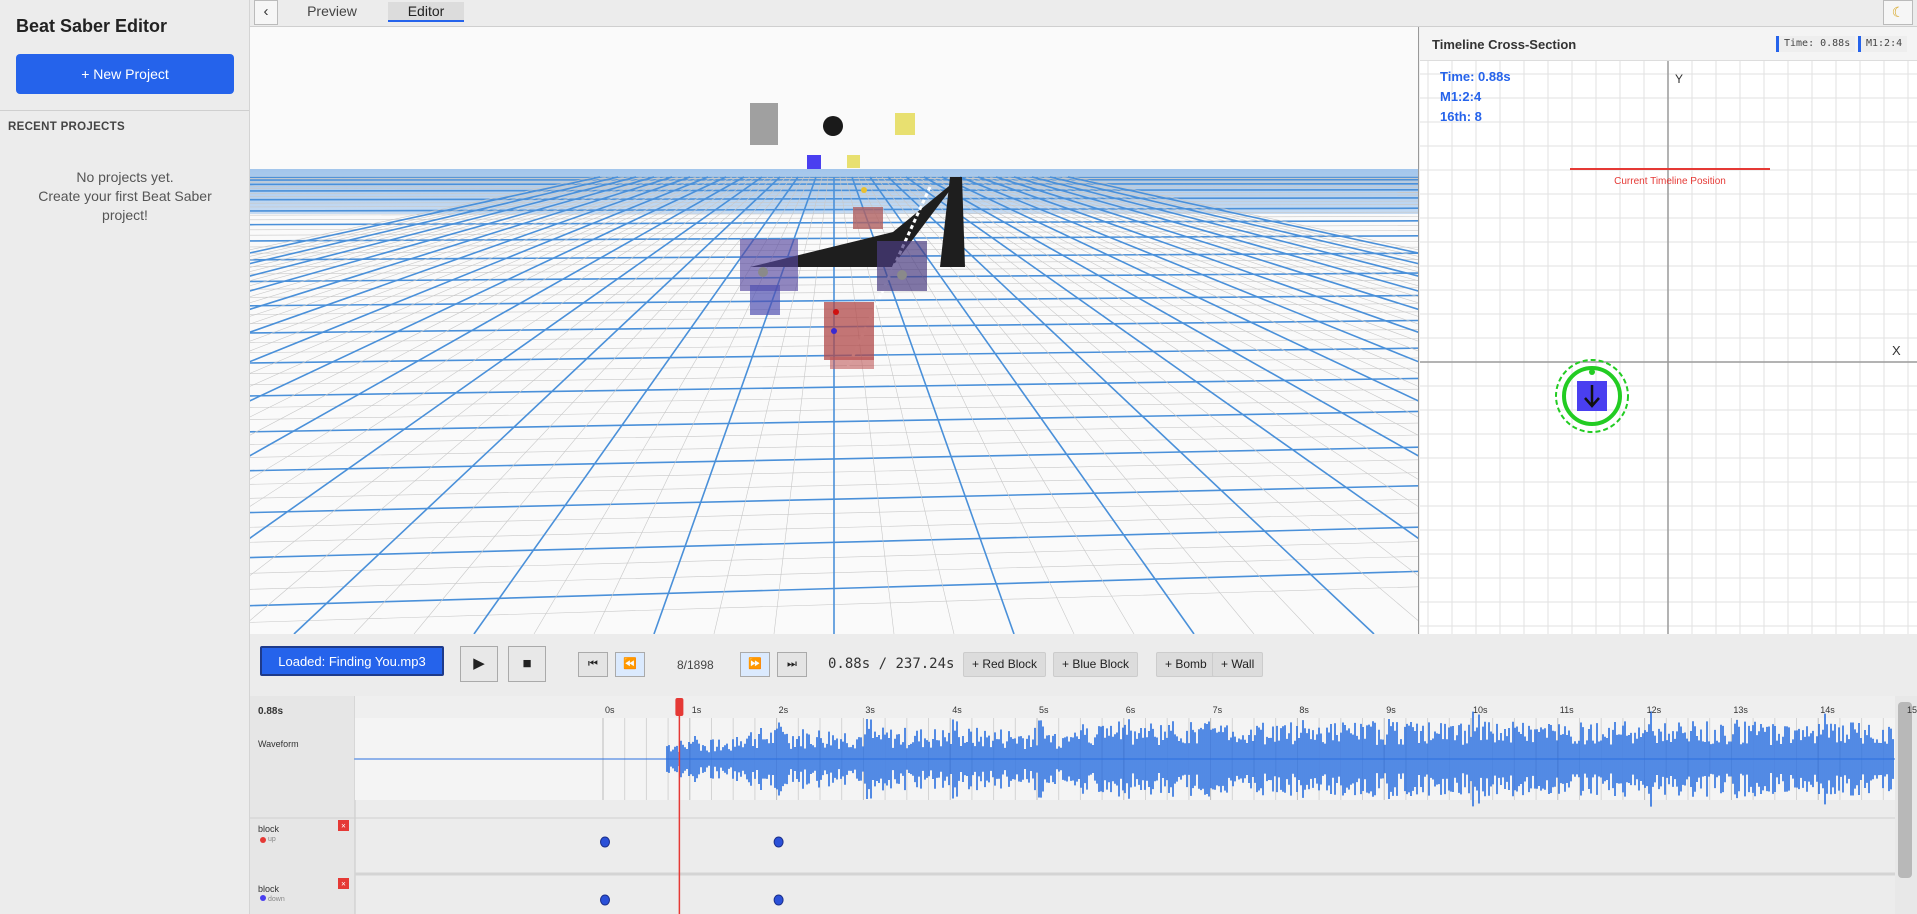 This screenshot has height=914, width=1917. I want to click on add-blue-block-button: + Blue Block, so click(1096, 664).